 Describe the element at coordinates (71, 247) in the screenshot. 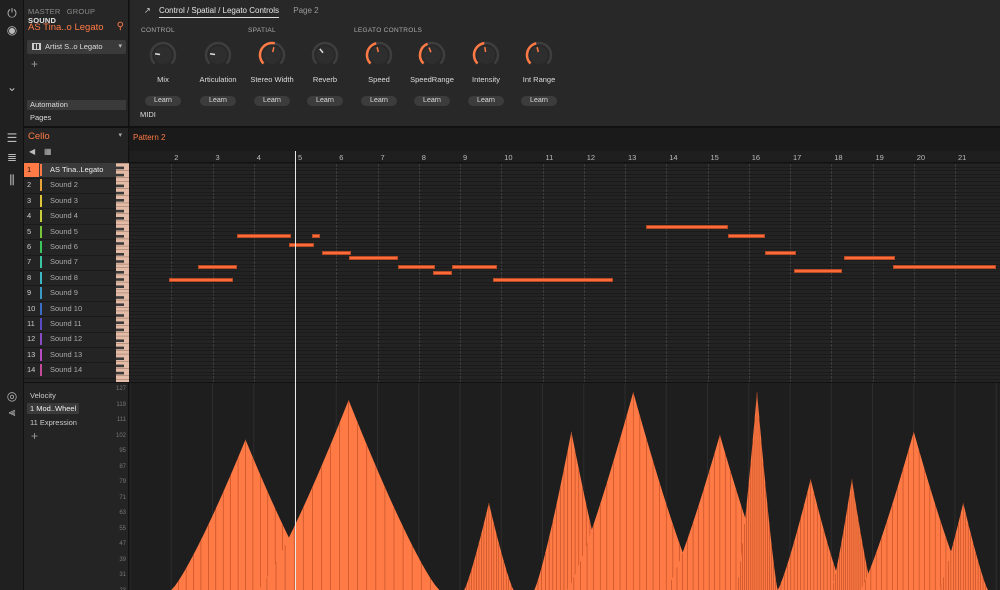

I see `sound-slot-6: 6 Sound 6` at that location.